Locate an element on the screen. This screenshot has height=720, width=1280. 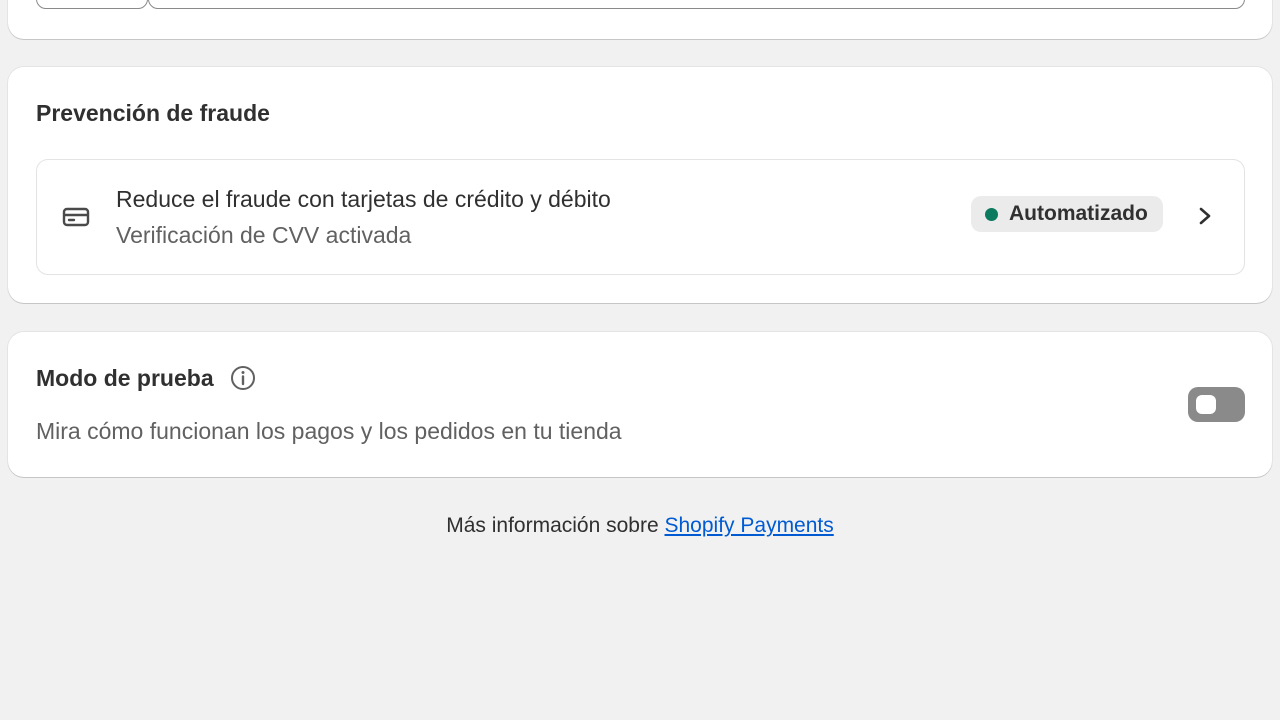
status-badge-label: Automatizado is located at coordinates (1078, 213).